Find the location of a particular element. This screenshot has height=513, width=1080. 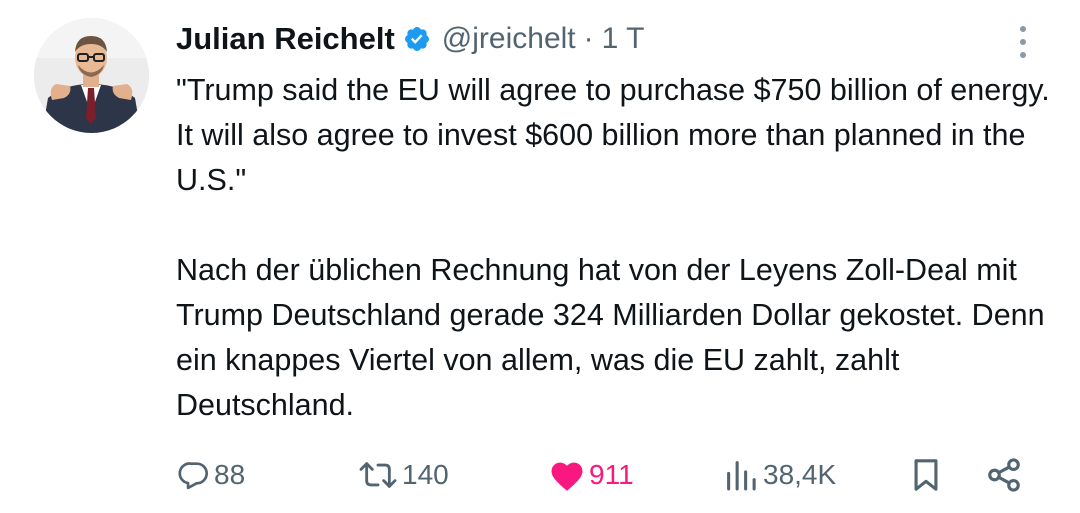

retweet-count: 140 is located at coordinates (425, 474).